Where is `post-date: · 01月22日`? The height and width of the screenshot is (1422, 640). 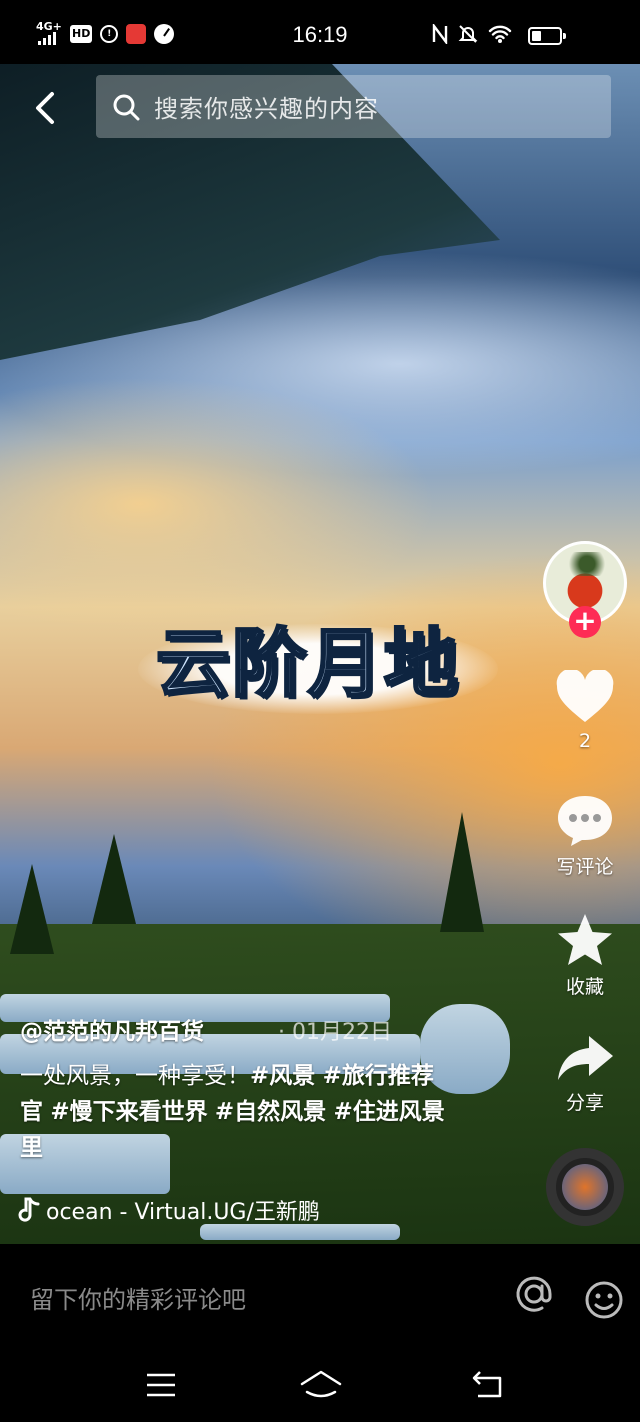 post-date: · 01月22日 is located at coordinates (335, 1032).